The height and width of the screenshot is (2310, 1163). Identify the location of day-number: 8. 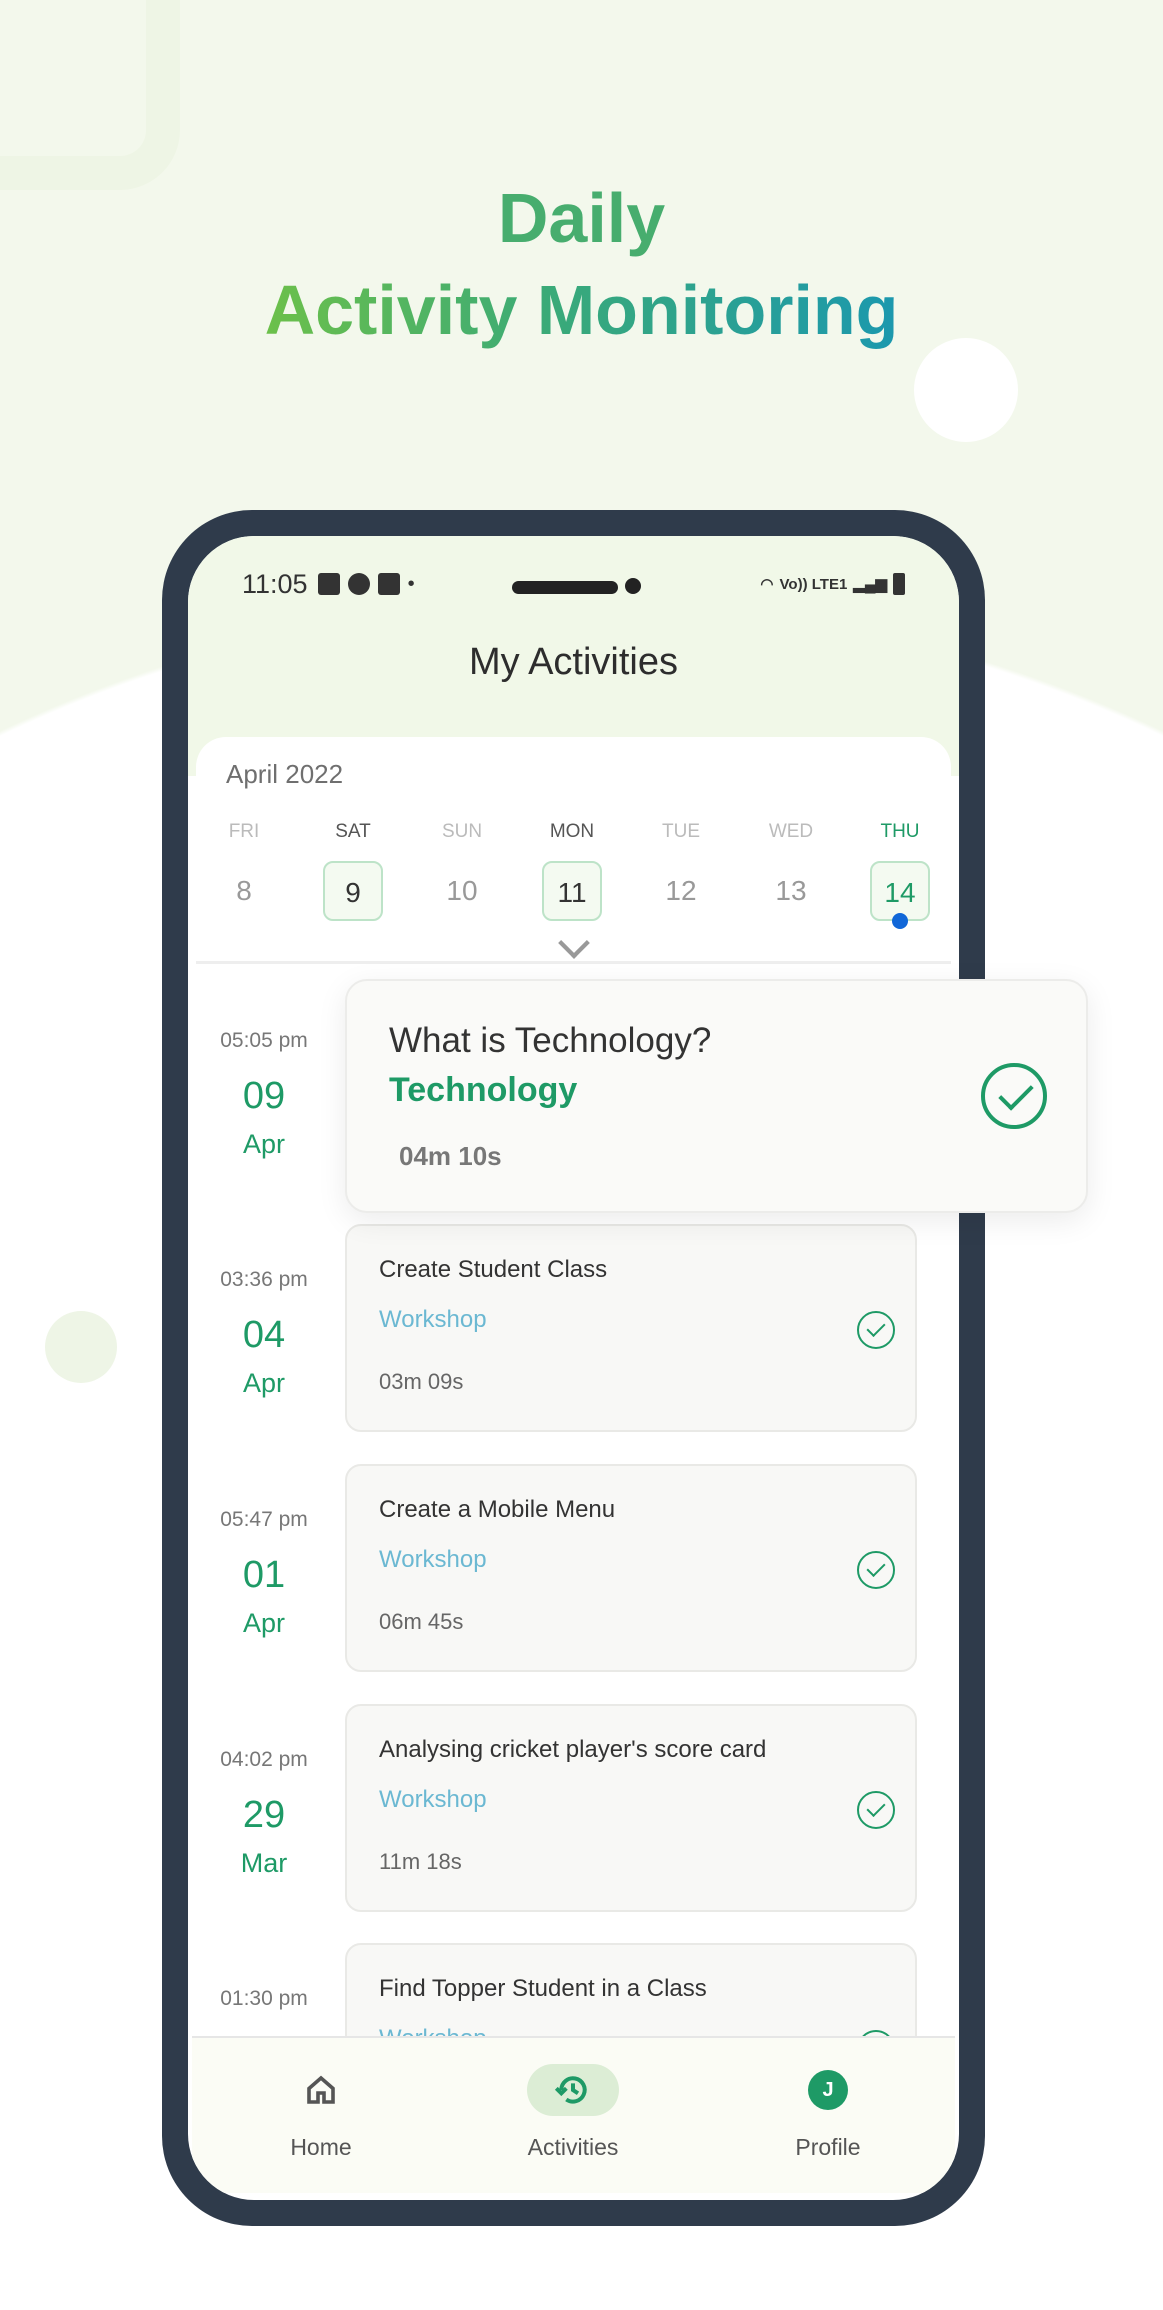
(244, 890).